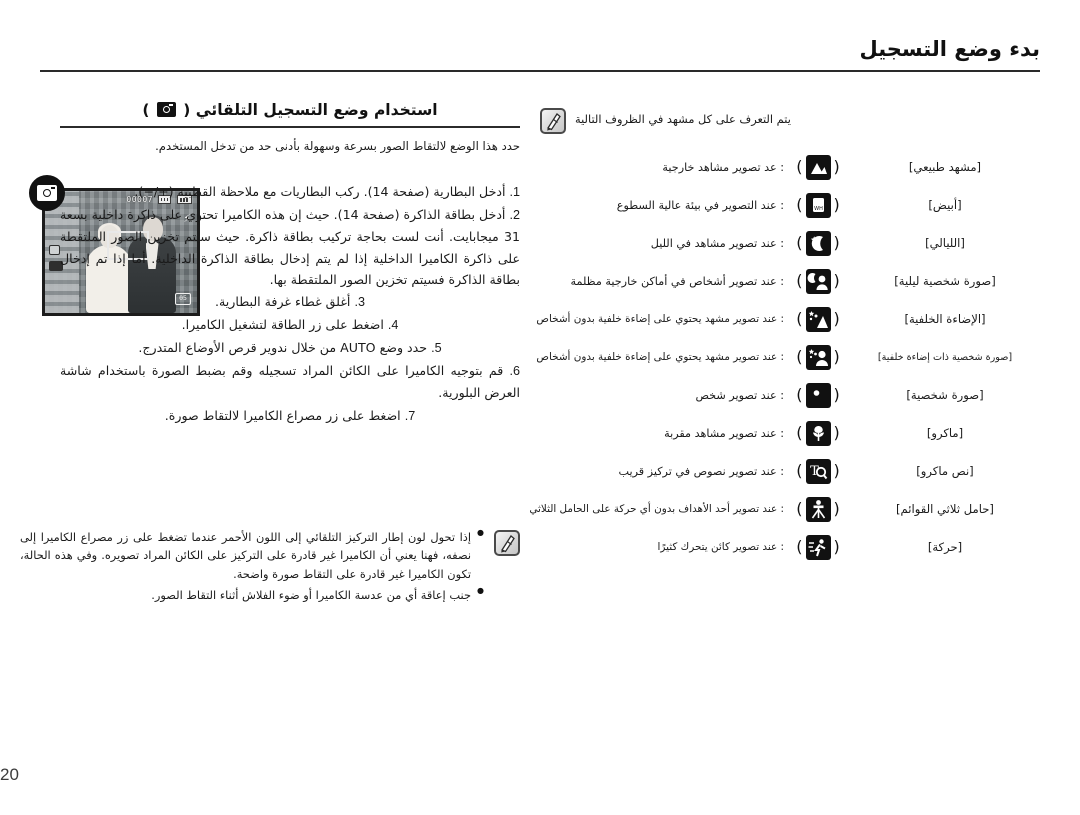 The width and height of the screenshot is (1080, 815). Describe the element at coordinates (790, 547) in the screenshot. I see `scene-row: [حركة] ( ) : عند تصوير كائن يتحرك كثيرًا` at that location.